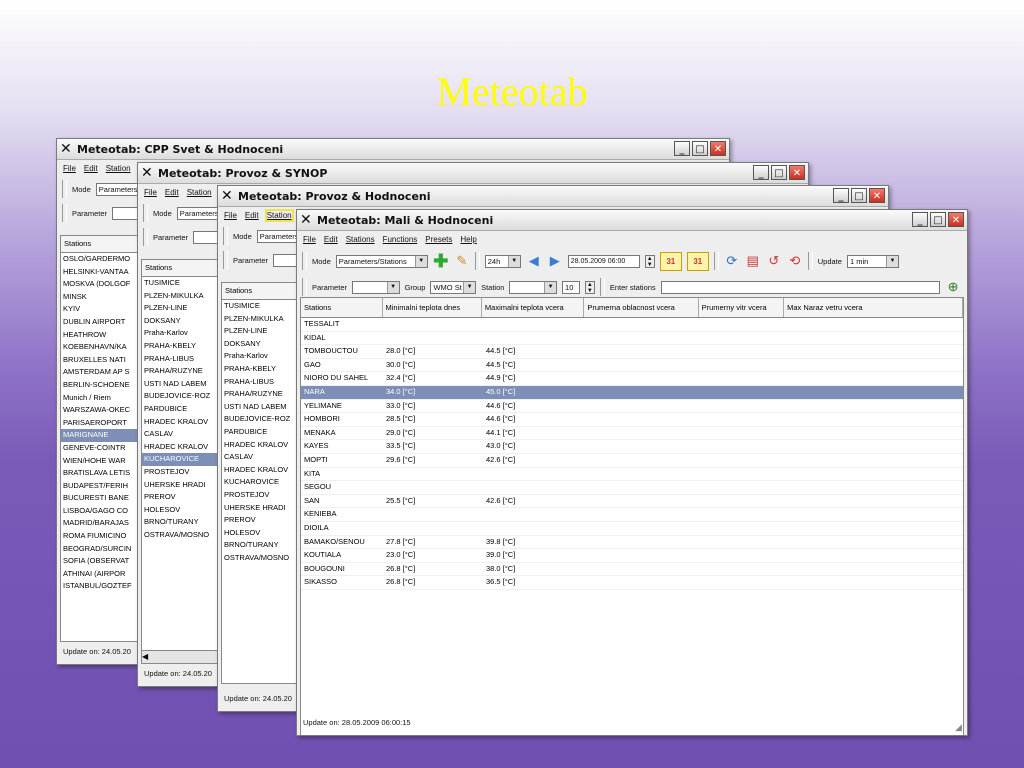 This screenshot has width=1024, height=768. I want to click on window-titlebar: ✕ Meteotab: Mali & Hodnoceni _ □ ✕, so click(632, 220).